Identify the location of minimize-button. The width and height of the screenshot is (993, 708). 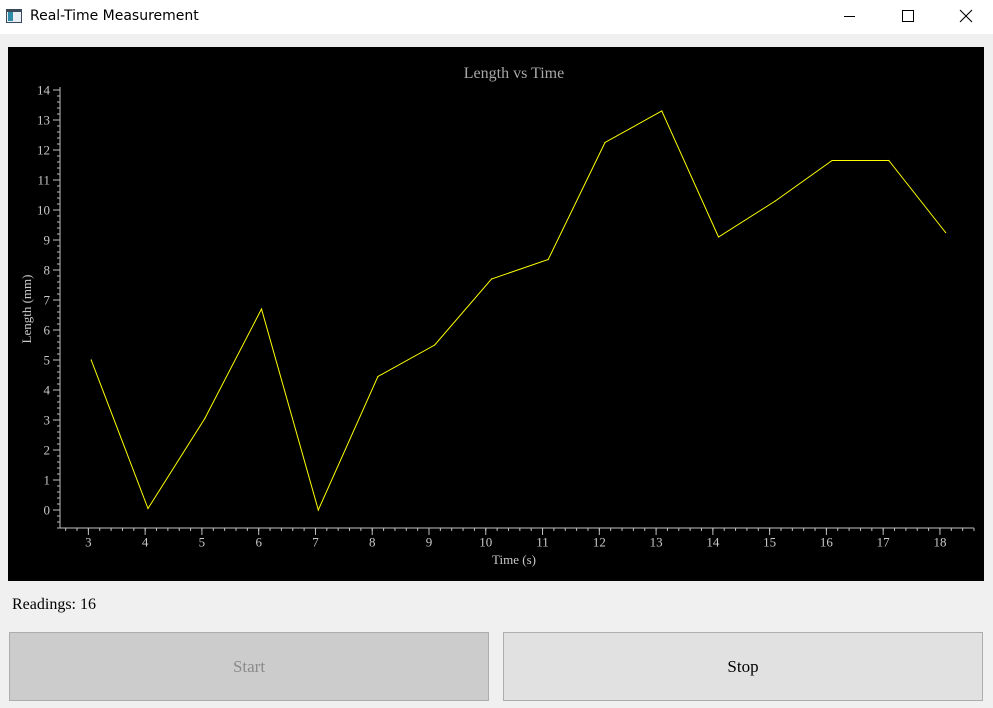
(849, 17).